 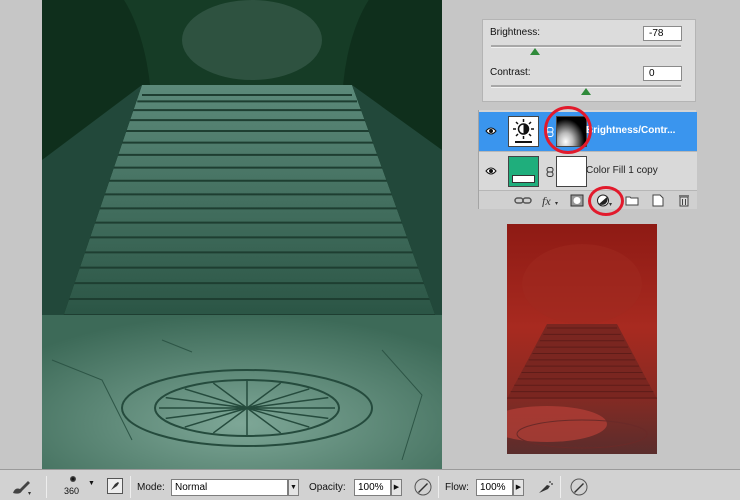 I want to click on contrast-slider-thumb, so click(x=586, y=91).